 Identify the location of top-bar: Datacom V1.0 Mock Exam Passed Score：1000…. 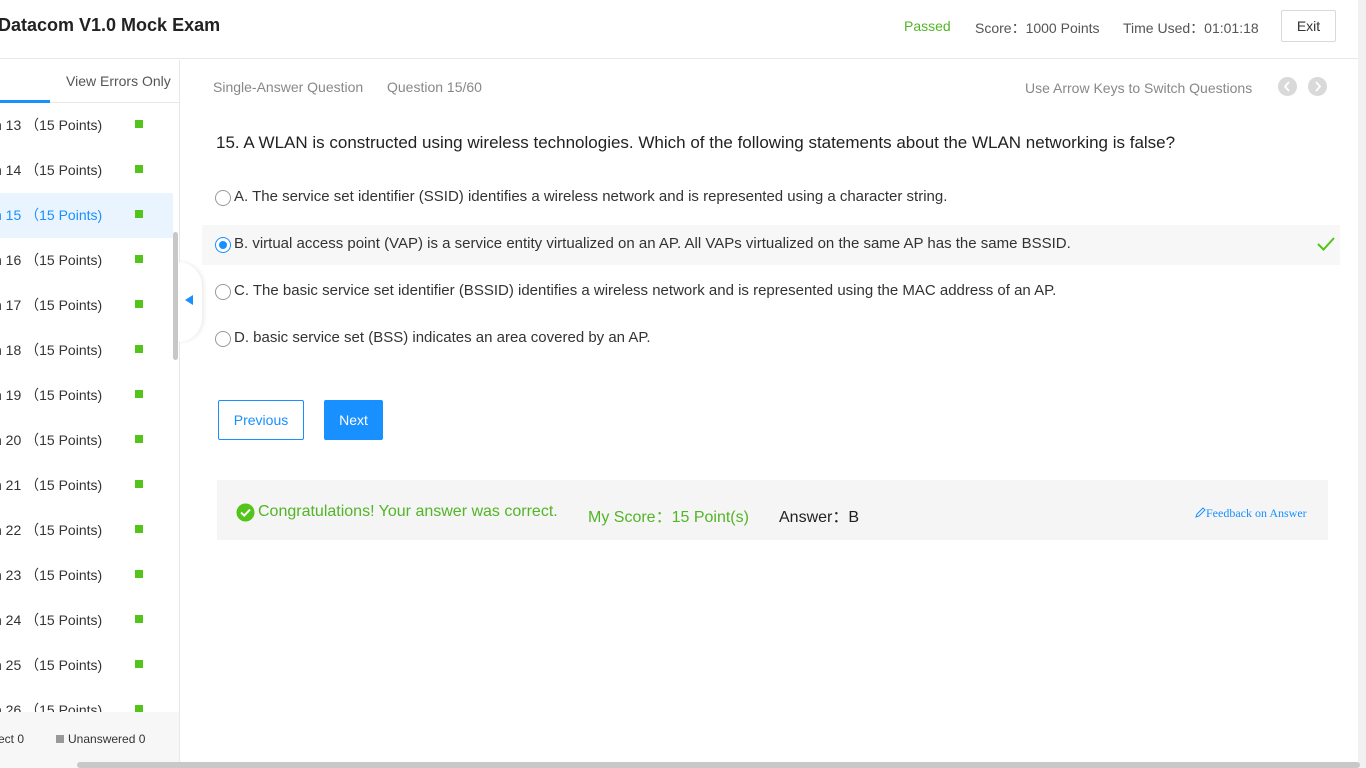
(683, 29).